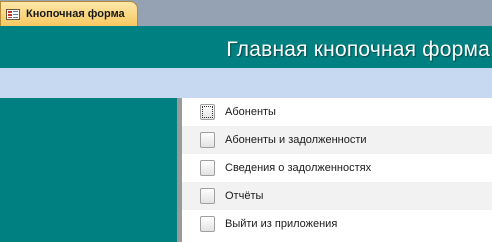 The image size is (492, 242). I want to click on menu-item-debt-info: Сведения о задолженностях, so click(337, 168).